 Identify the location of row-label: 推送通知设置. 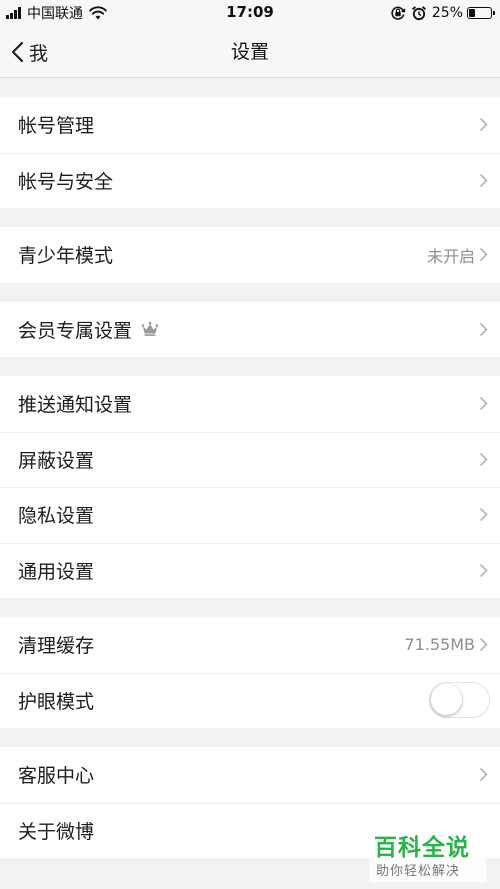
(75, 405).